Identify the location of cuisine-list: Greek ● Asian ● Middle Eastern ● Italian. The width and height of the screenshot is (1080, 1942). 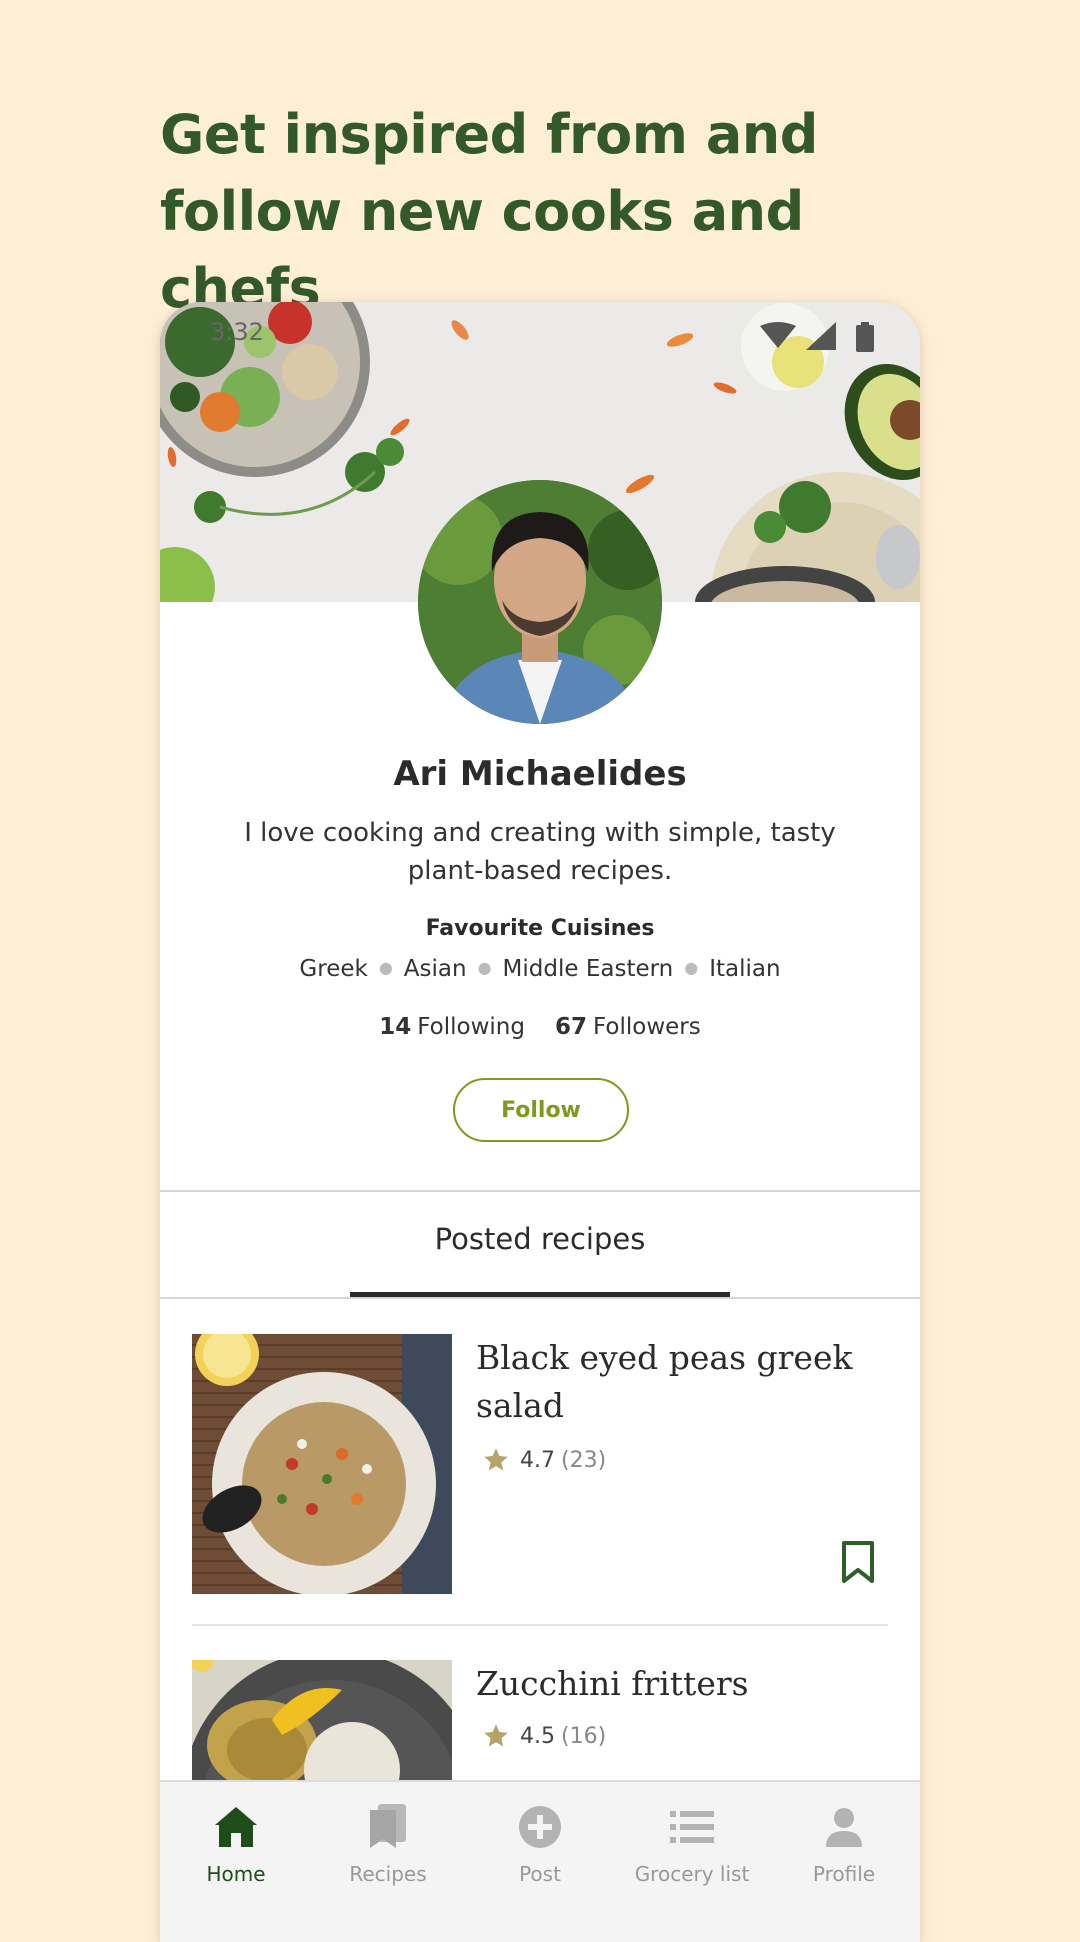
(540, 969).